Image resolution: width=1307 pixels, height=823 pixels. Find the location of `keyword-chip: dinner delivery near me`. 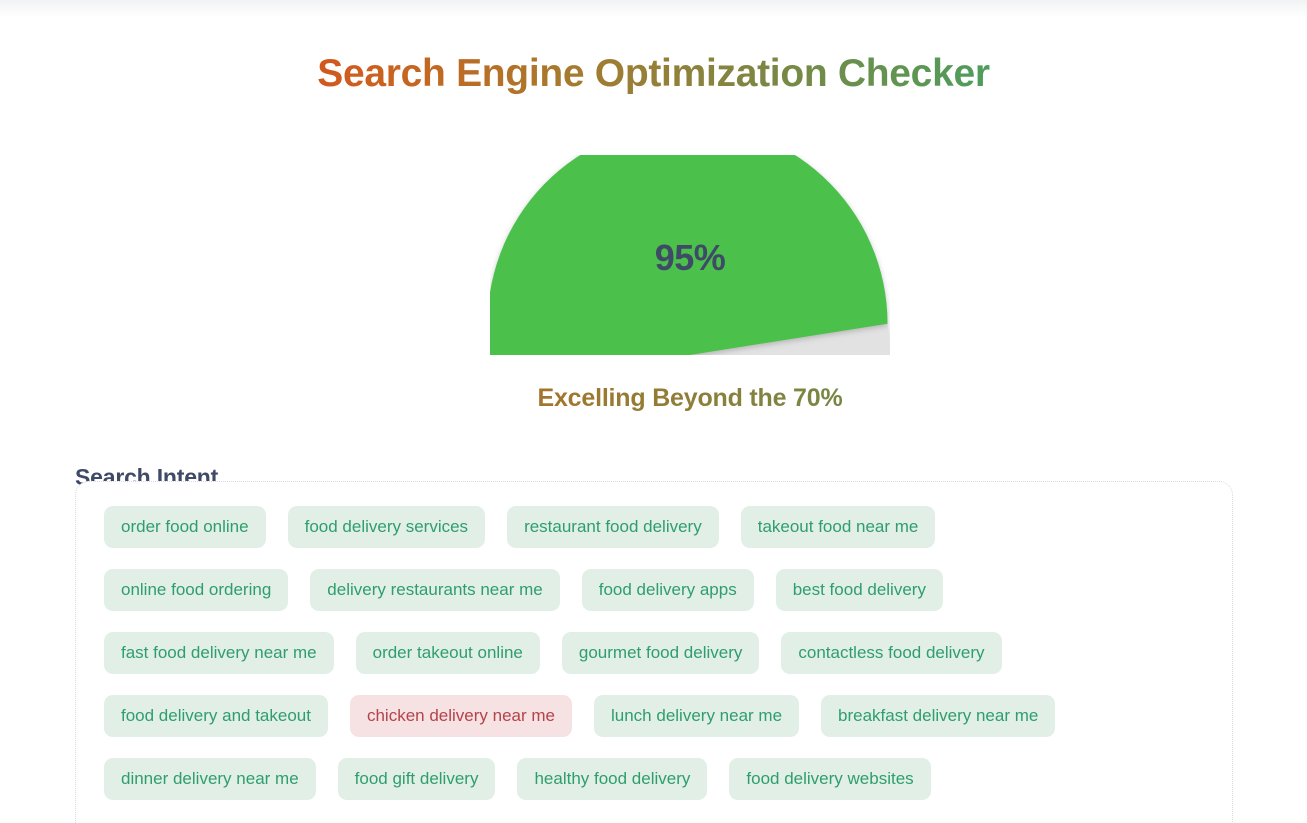

keyword-chip: dinner delivery near me is located at coordinates (210, 779).